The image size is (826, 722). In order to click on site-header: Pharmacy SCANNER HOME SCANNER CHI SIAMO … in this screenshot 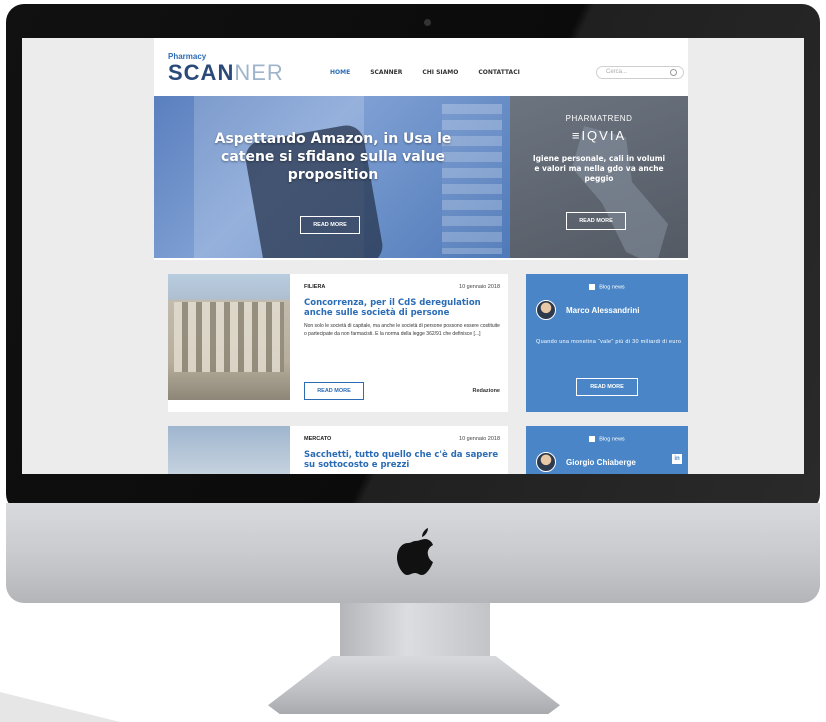, I will do `click(421, 66)`.